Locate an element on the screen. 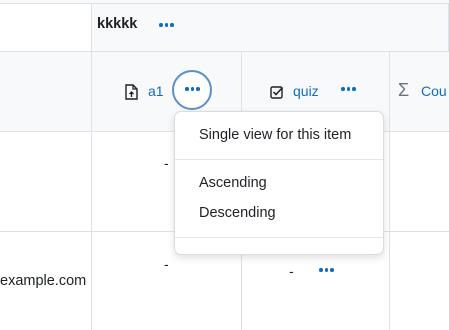  column-quiz-actions-button is located at coordinates (348, 89).